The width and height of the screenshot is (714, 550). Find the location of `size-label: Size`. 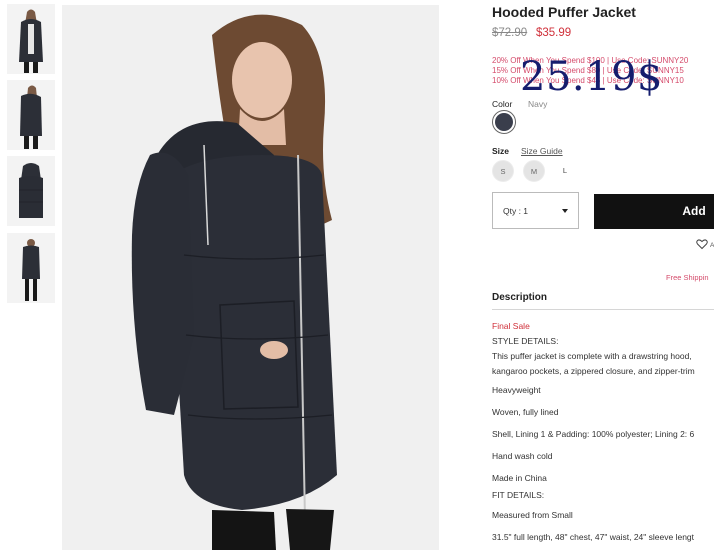

size-label: Size is located at coordinates (501, 151).